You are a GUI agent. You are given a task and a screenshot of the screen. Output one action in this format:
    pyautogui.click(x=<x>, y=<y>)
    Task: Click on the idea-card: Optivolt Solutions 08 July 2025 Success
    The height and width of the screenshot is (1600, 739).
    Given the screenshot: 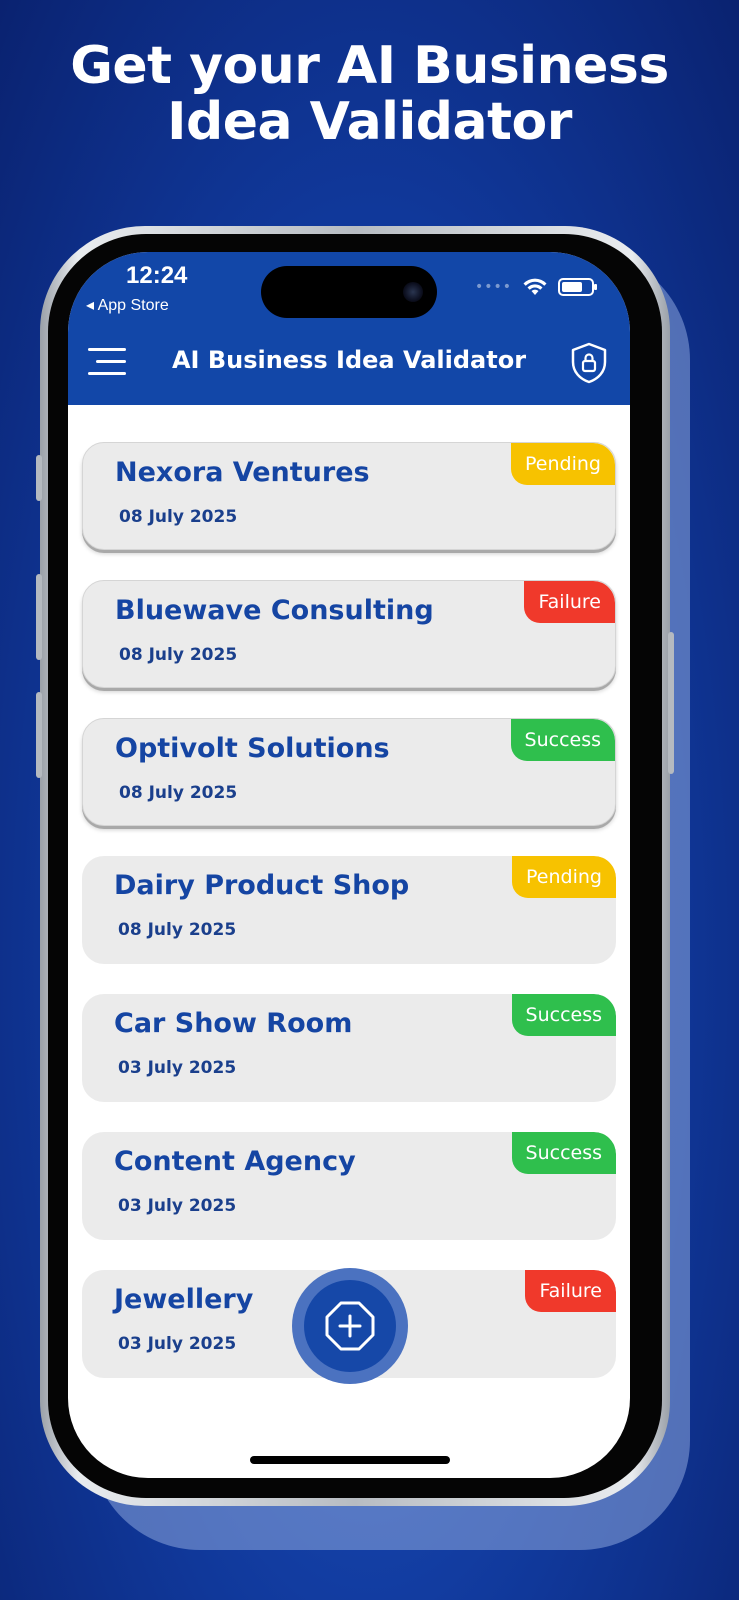 What is the action you would take?
    pyautogui.click(x=349, y=772)
    